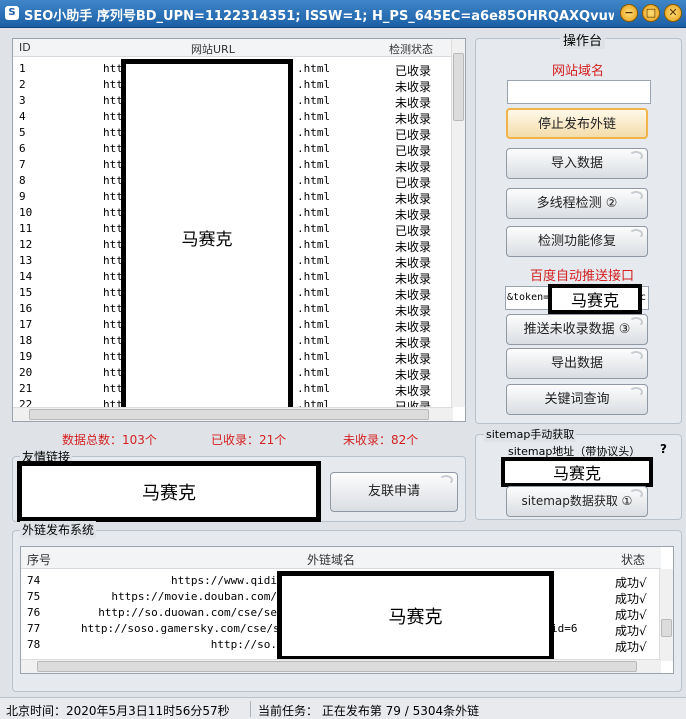  Describe the element at coordinates (22, 180) in the screenshot. I see `row-id: 8` at that location.